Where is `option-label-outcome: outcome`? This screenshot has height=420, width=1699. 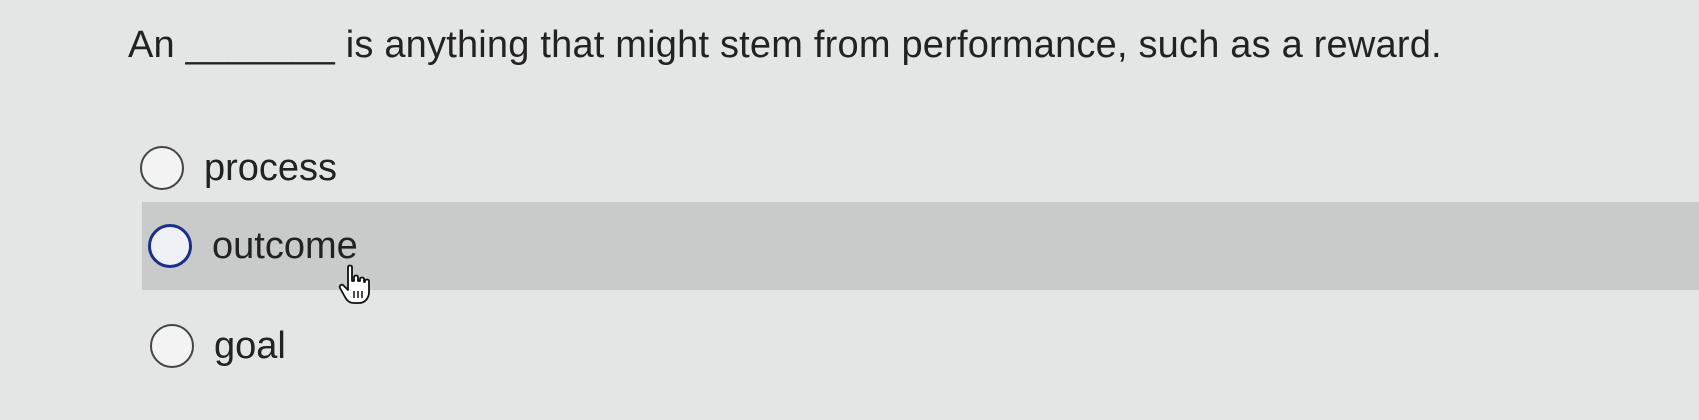
option-label-outcome: outcome is located at coordinates (285, 245).